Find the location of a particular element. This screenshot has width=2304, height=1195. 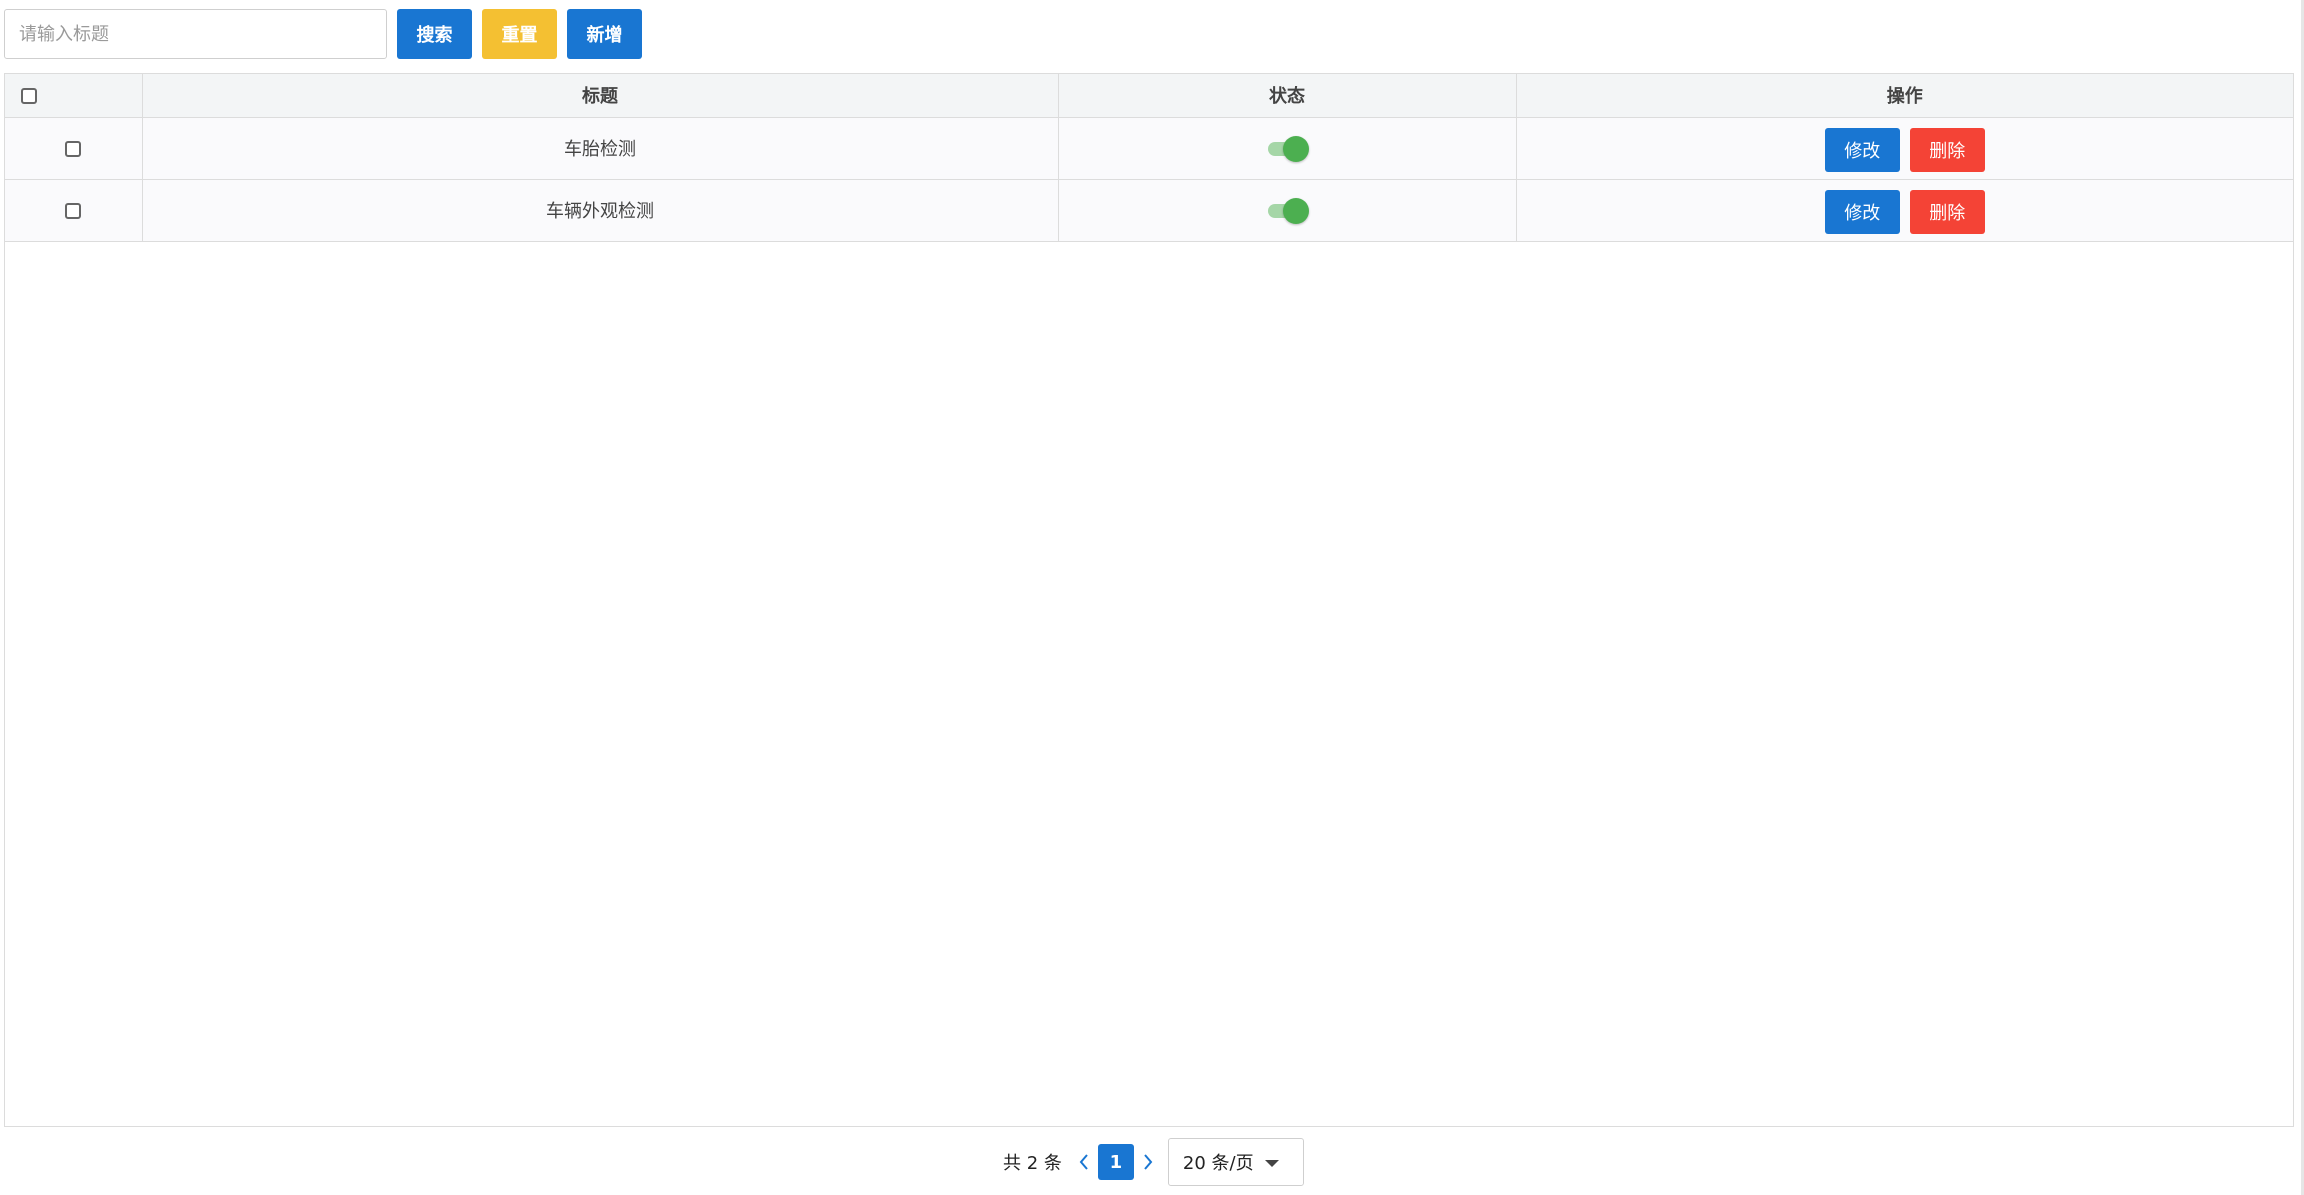

table-grid: 标题 状态 操作 车胎检测 修改 删除 车辆外观检测 修改 删除 is located at coordinates (1149, 158).